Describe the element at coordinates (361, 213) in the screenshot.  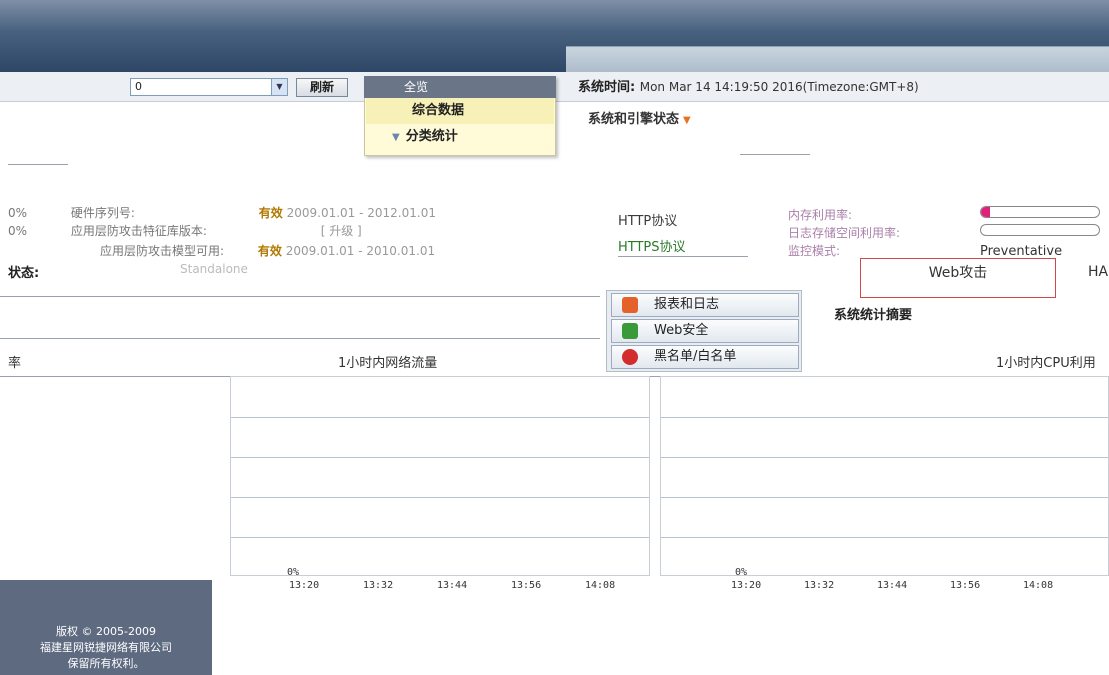
I see `license-row-period: 2009.01.01 - 2012.01.01` at that location.